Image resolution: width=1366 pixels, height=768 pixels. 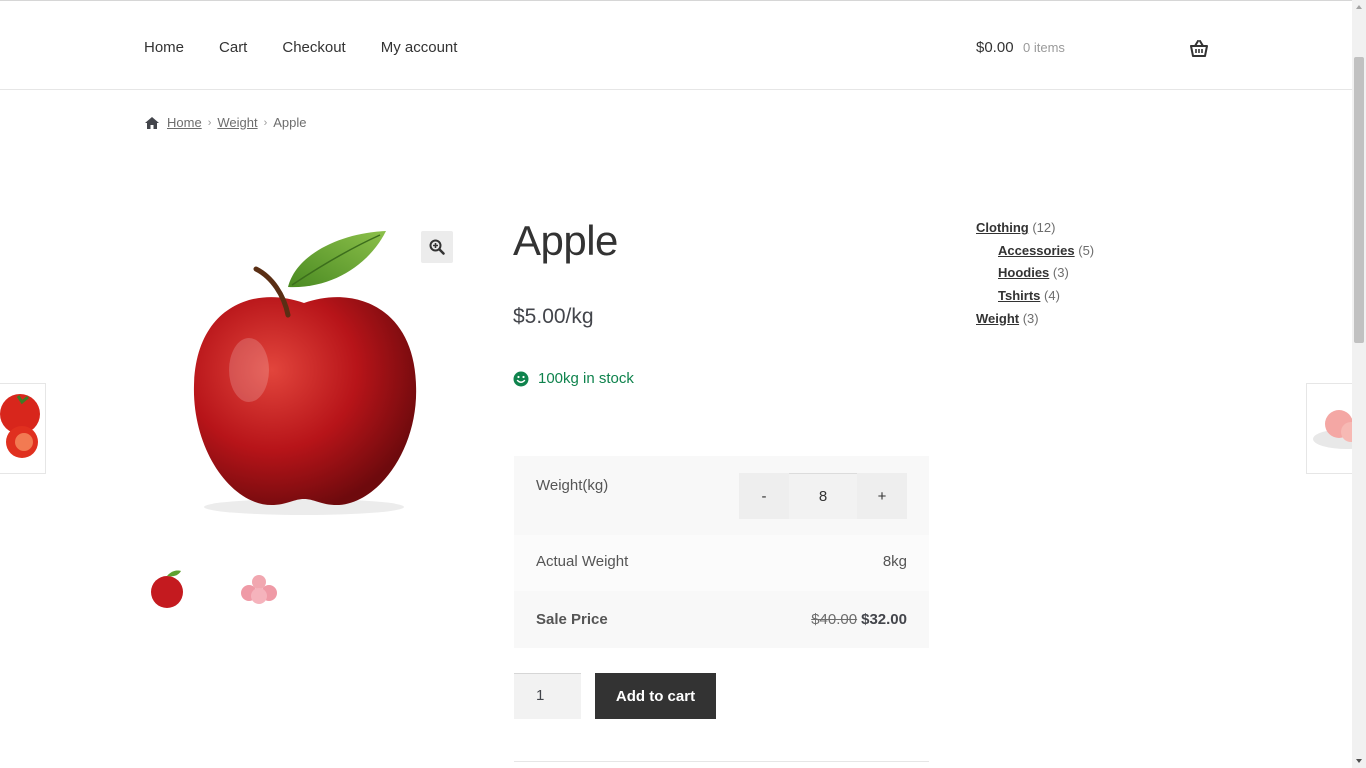 What do you see at coordinates (572, 485) in the screenshot?
I see `weight-label: Weight(kg)` at bounding box center [572, 485].